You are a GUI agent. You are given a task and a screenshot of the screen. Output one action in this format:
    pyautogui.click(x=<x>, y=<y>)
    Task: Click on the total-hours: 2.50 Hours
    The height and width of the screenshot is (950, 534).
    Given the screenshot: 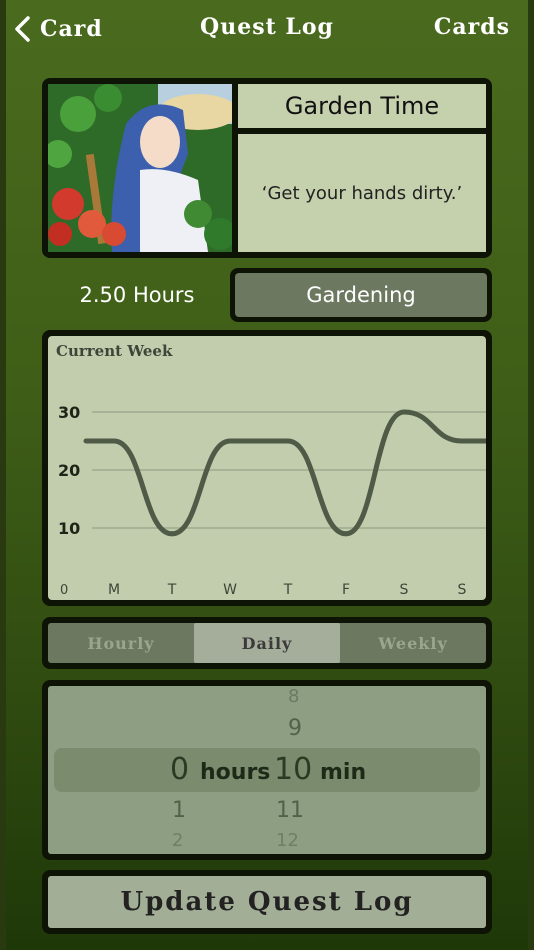 What is the action you would take?
    pyautogui.click(x=137, y=295)
    